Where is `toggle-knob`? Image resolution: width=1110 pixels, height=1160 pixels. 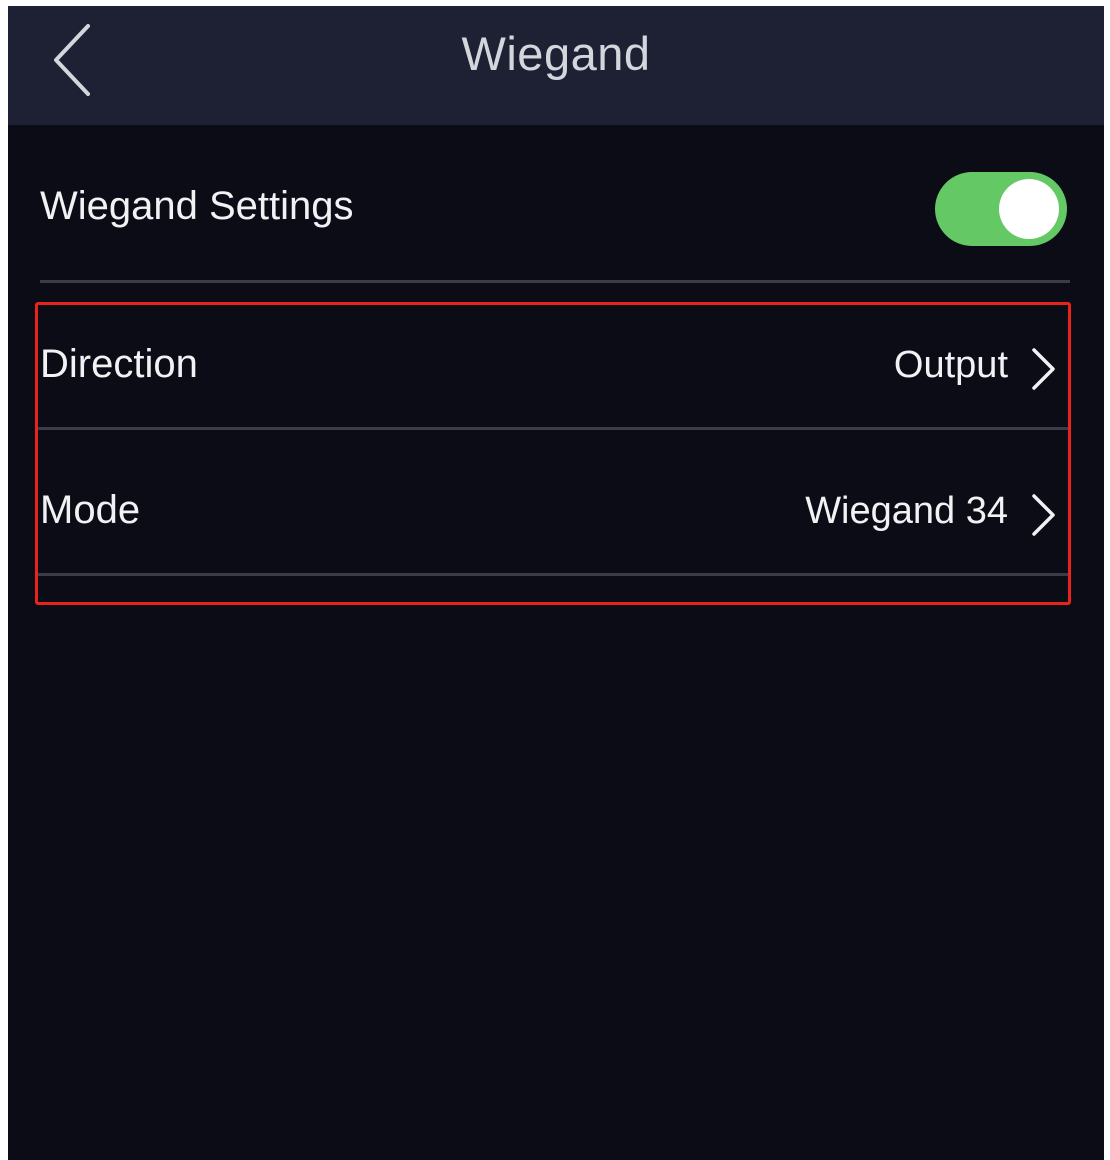 toggle-knob is located at coordinates (1029, 209).